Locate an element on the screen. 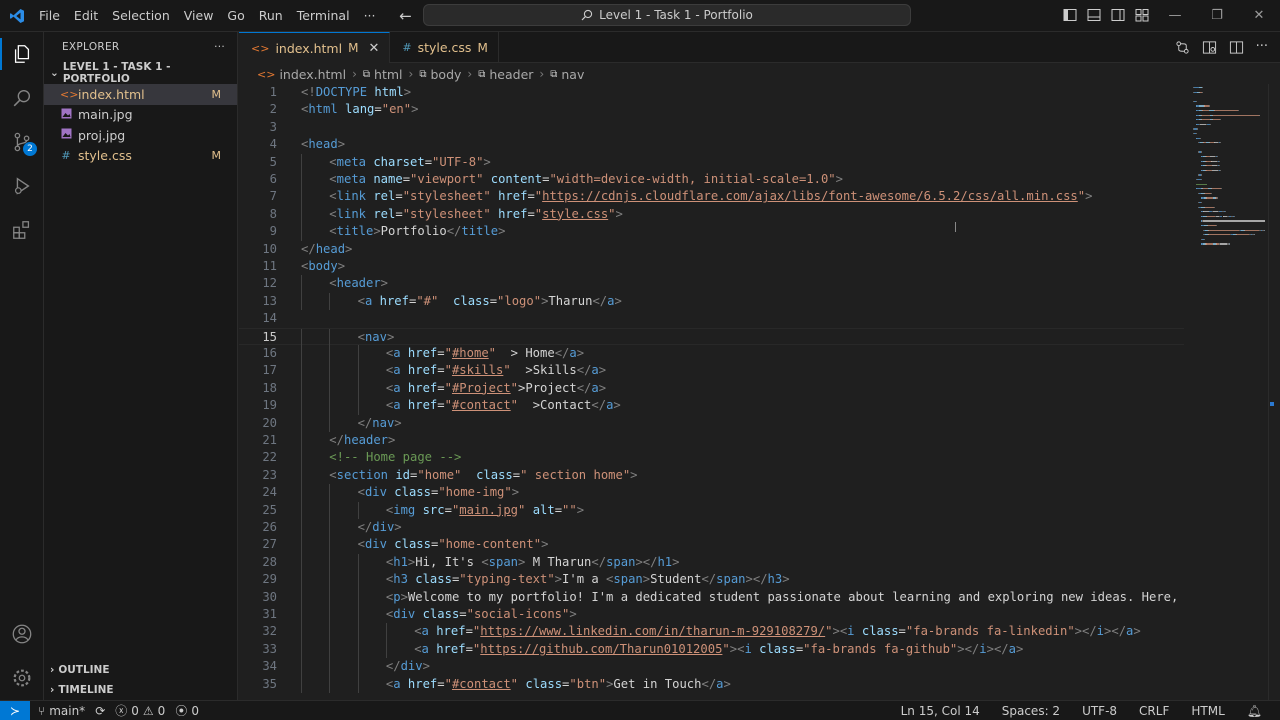 This screenshot has width=1280, height=720. code-line: 3 is located at coordinates (711, 127).